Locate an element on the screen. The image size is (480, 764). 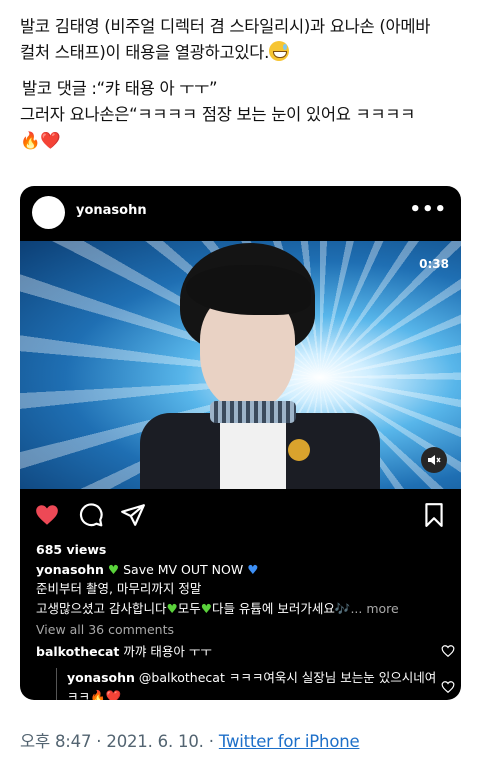
caption-line-1: yonasohn ♥ Save MV OUT NOW ♥ is located at coordinates (243, 570).